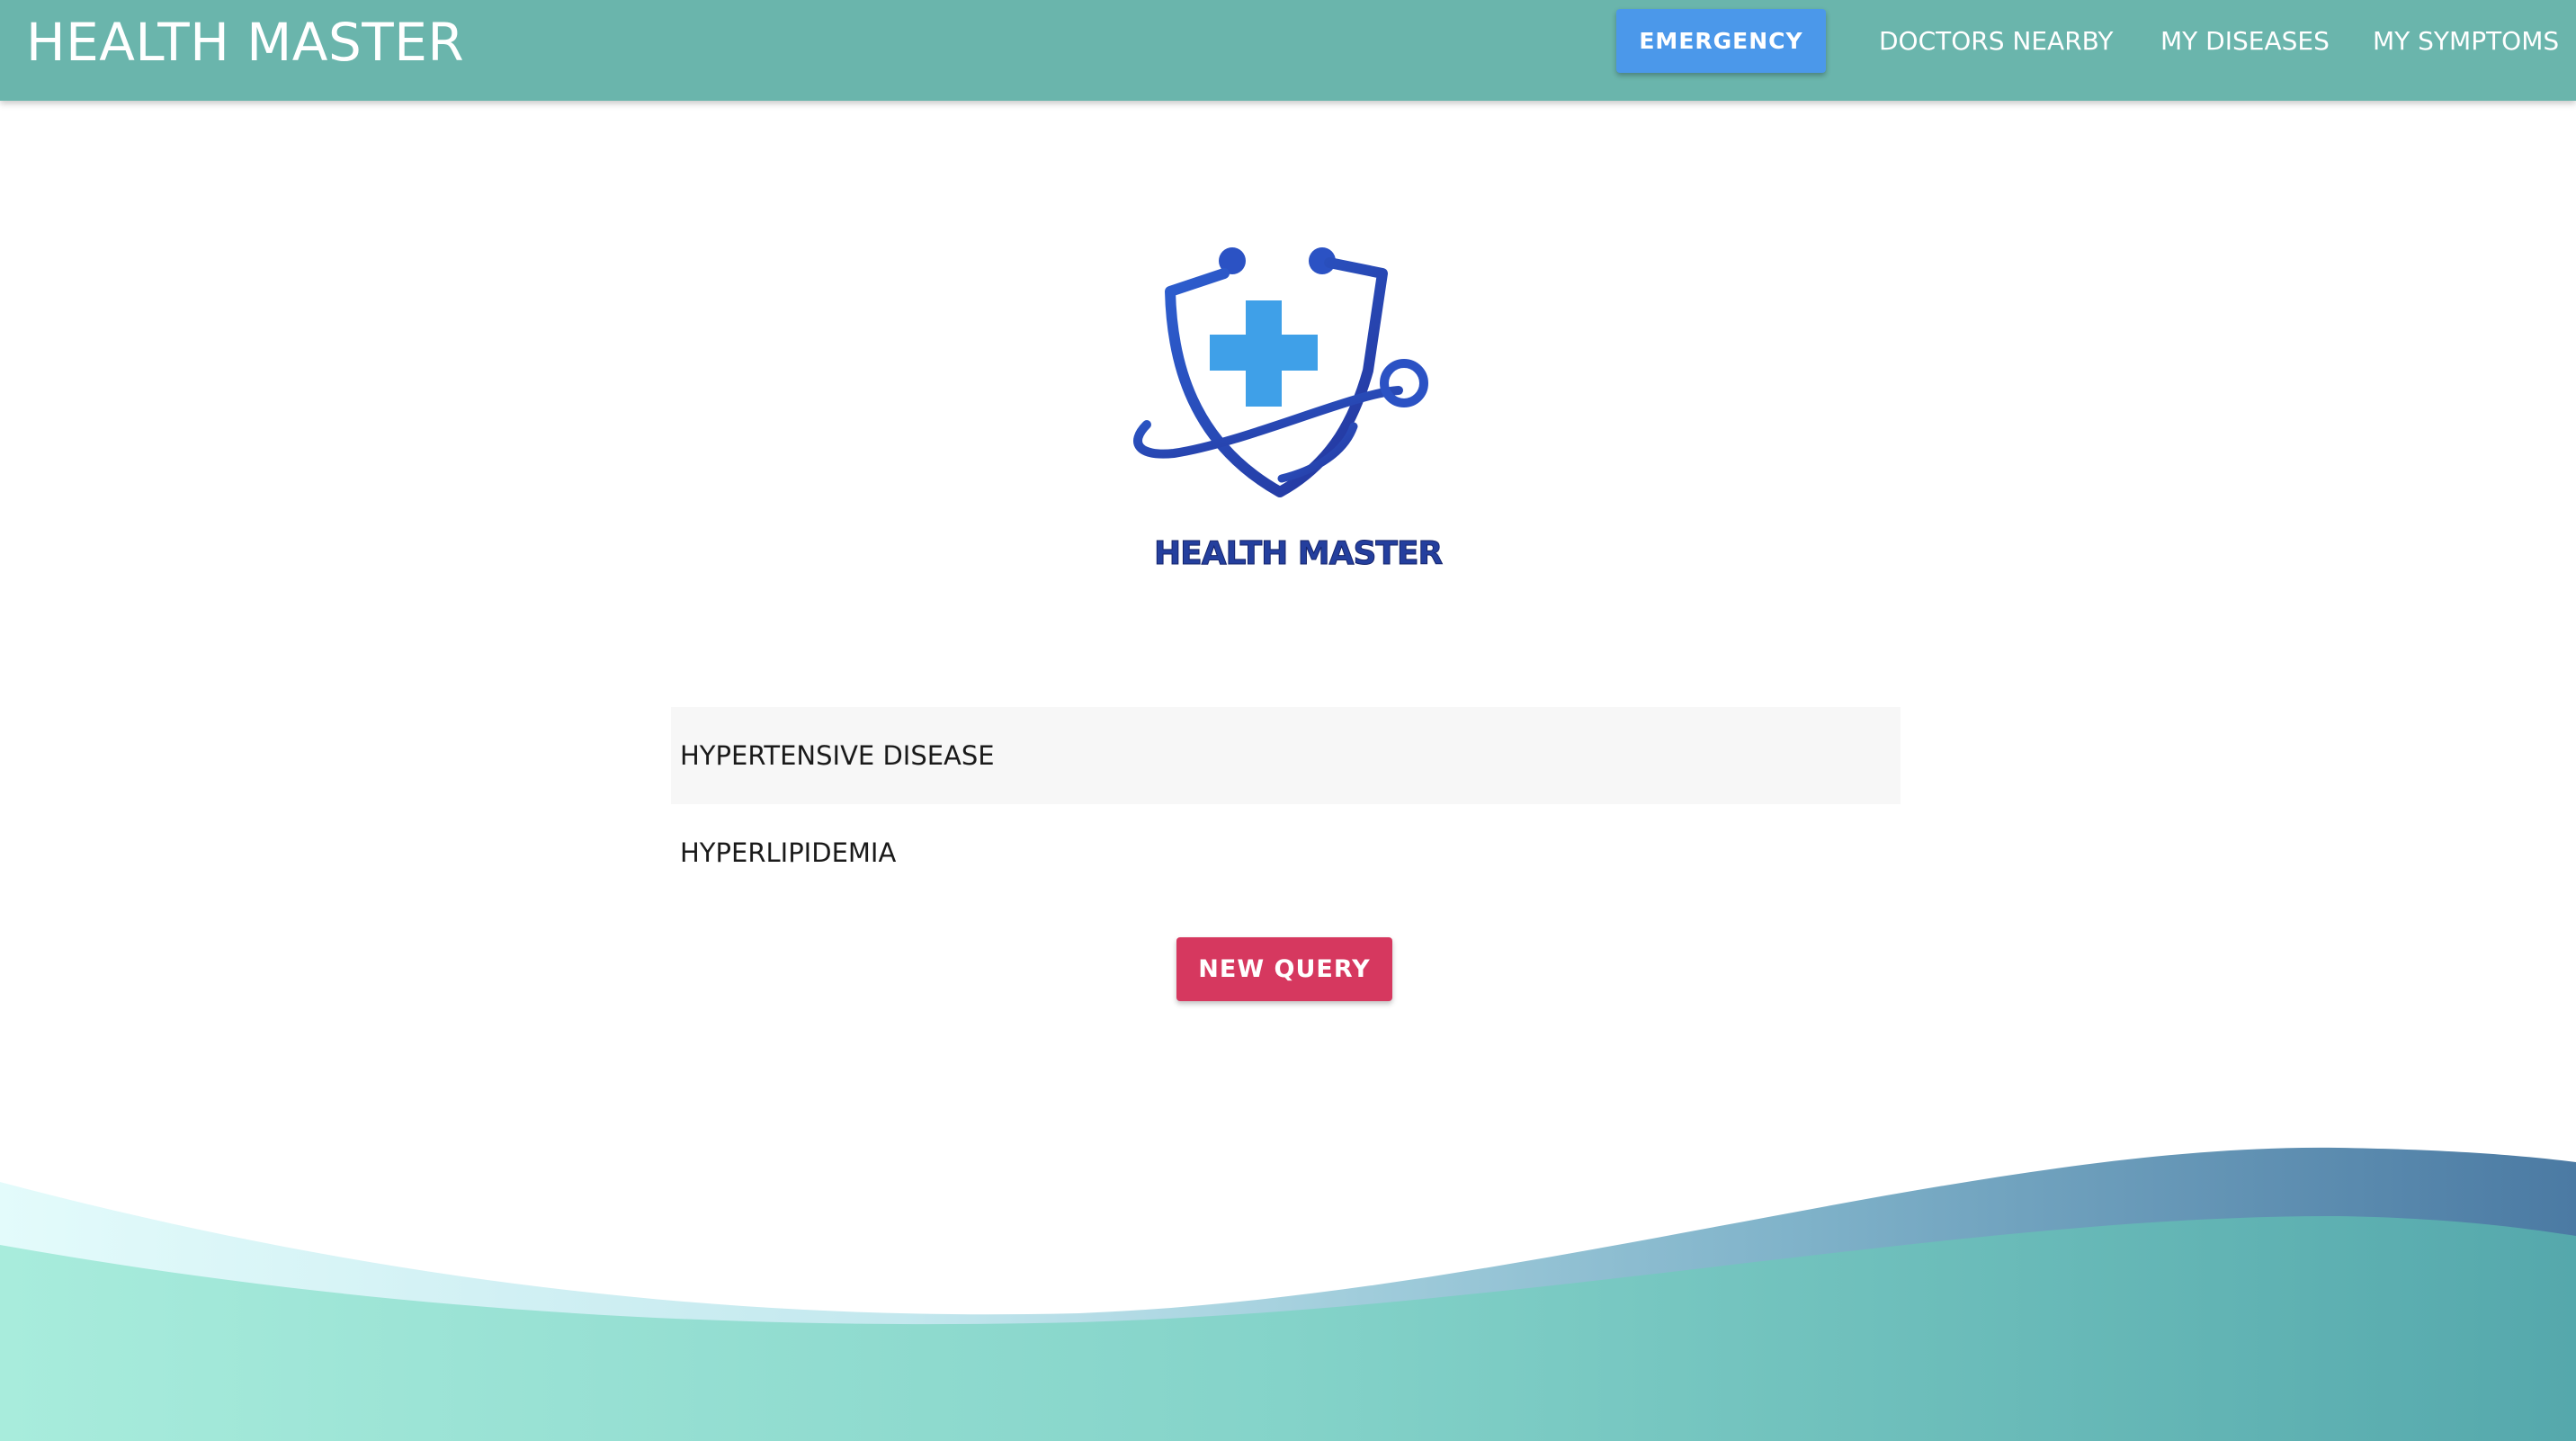 The image size is (2576, 1441). Describe the element at coordinates (2466, 41) in the screenshot. I see `nav-my-symptoms: MY SYMPTOMS` at that location.